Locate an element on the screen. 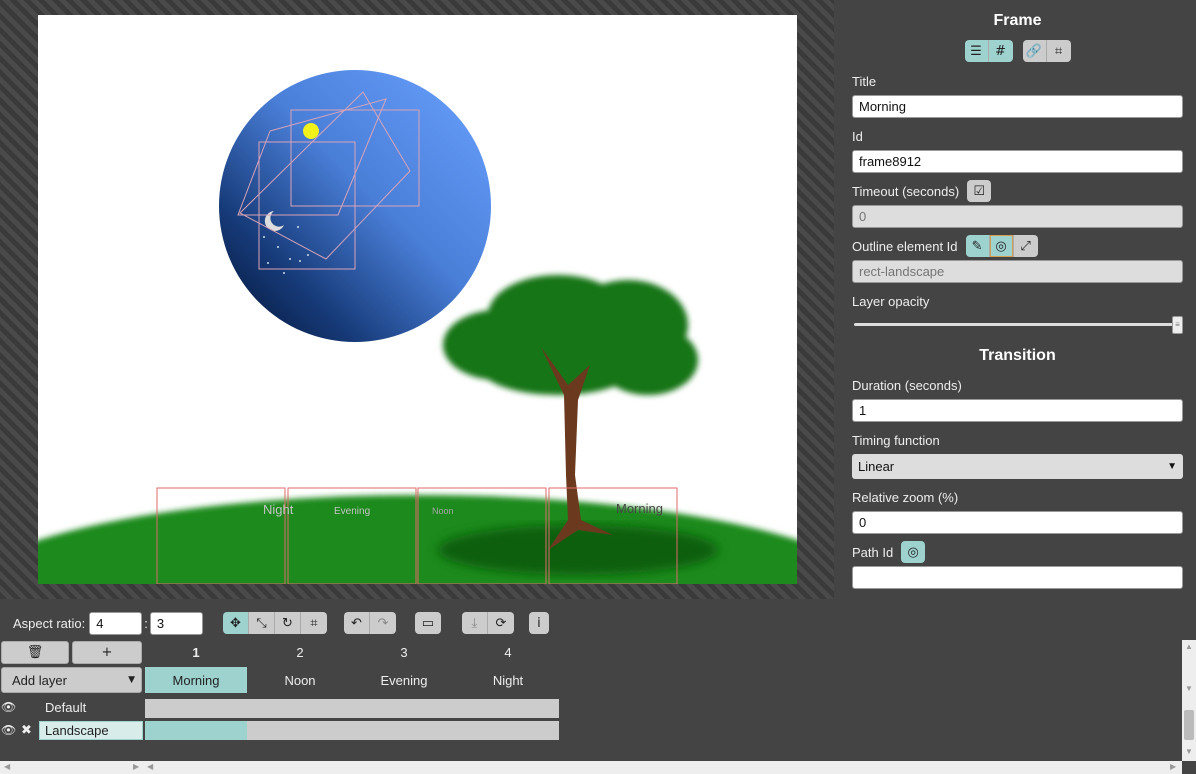 The height and width of the screenshot is (774, 1196). duration-label: Duration (seconds) is located at coordinates (907, 385).